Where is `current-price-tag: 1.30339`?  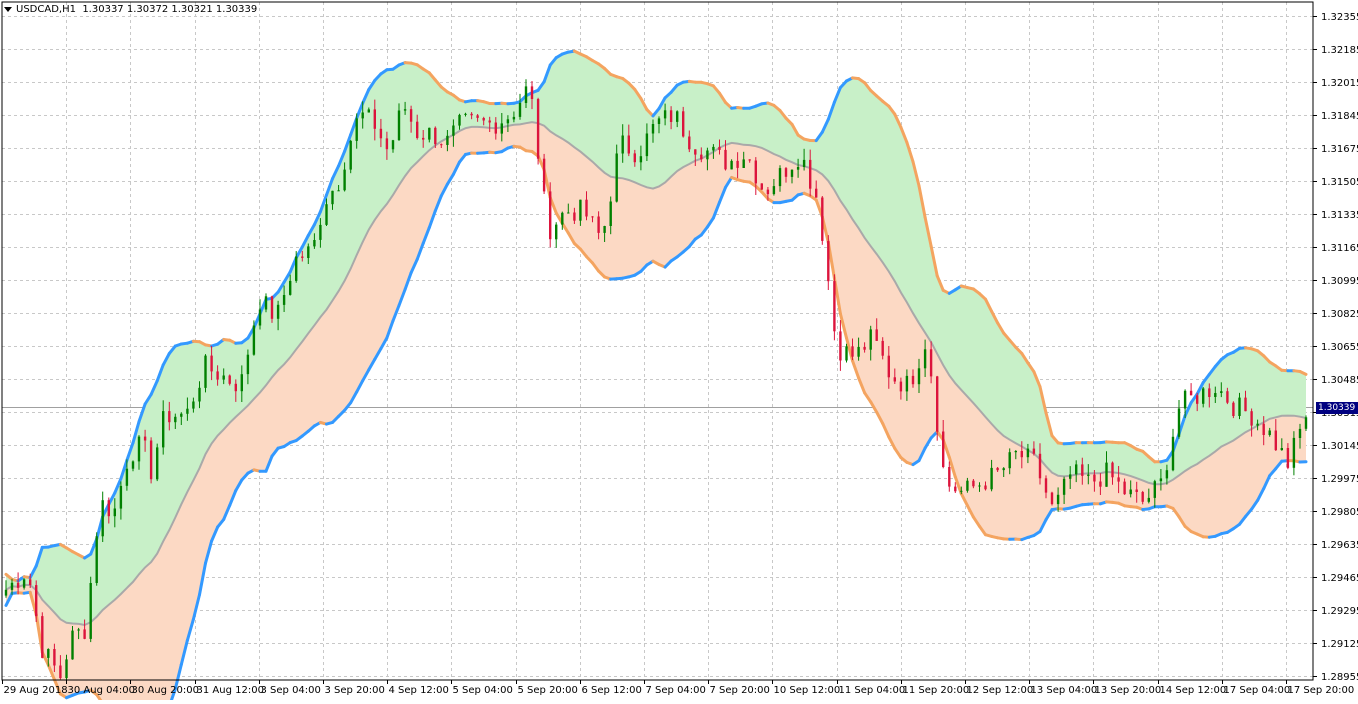 current-price-tag: 1.30339 is located at coordinates (1337, 408).